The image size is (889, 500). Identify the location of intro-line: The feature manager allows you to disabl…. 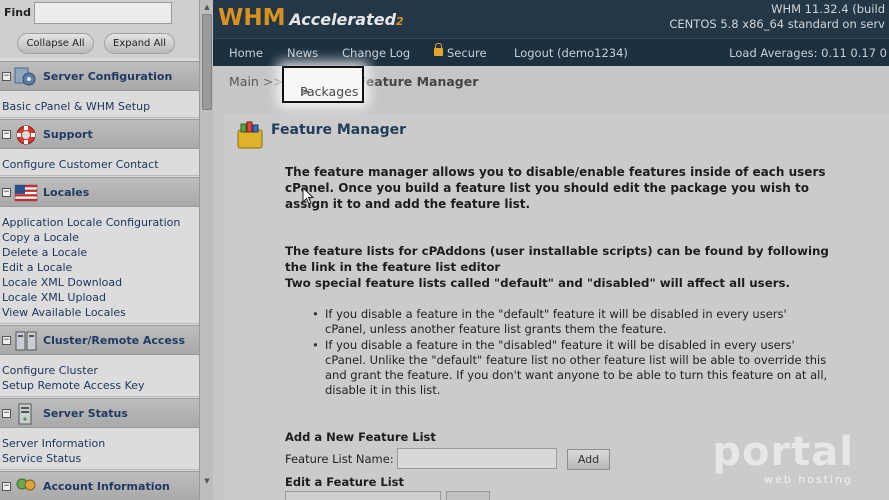
(555, 172).